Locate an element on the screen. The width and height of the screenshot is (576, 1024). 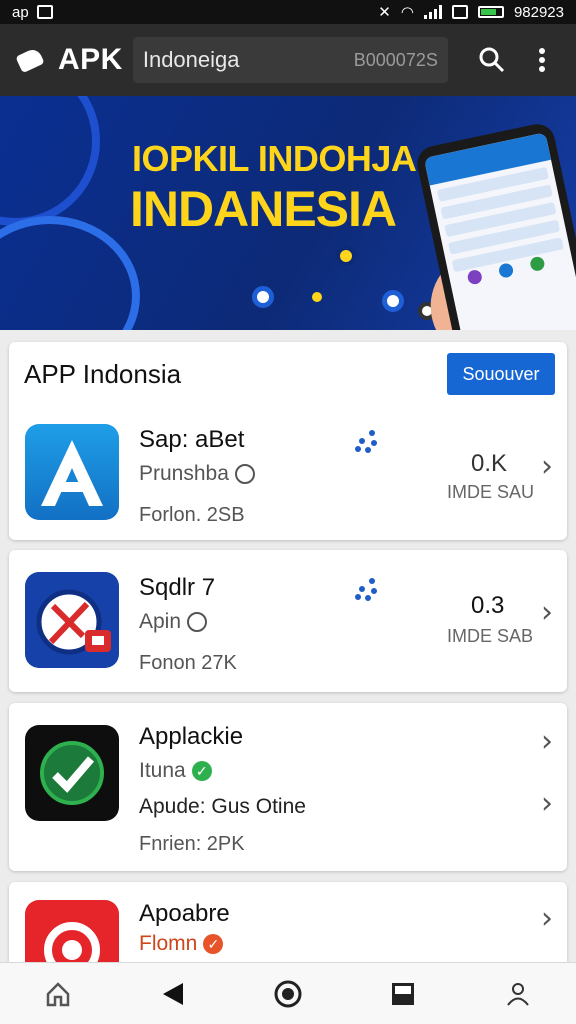
app-name: Sqdlr 7 is located at coordinates (177, 588).